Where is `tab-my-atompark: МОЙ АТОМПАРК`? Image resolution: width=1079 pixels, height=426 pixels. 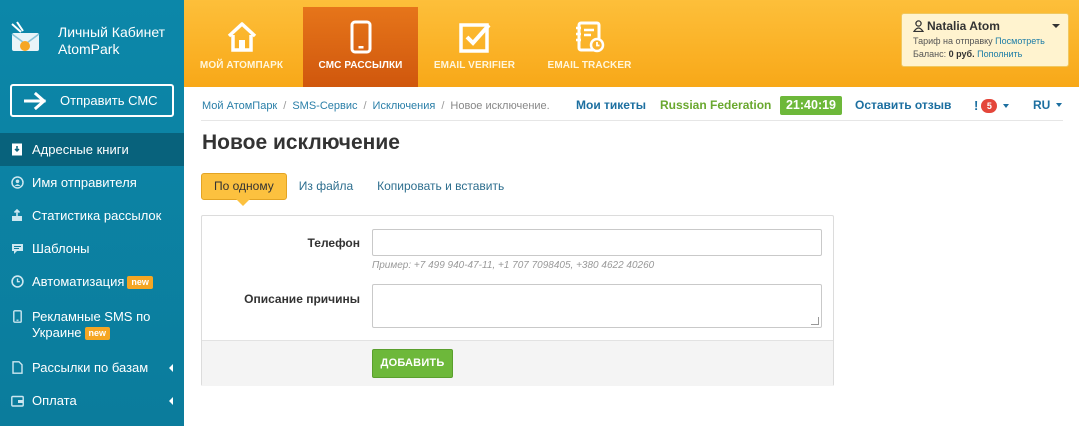 tab-my-atompark: МОЙ АТОМПАРК is located at coordinates (241, 47).